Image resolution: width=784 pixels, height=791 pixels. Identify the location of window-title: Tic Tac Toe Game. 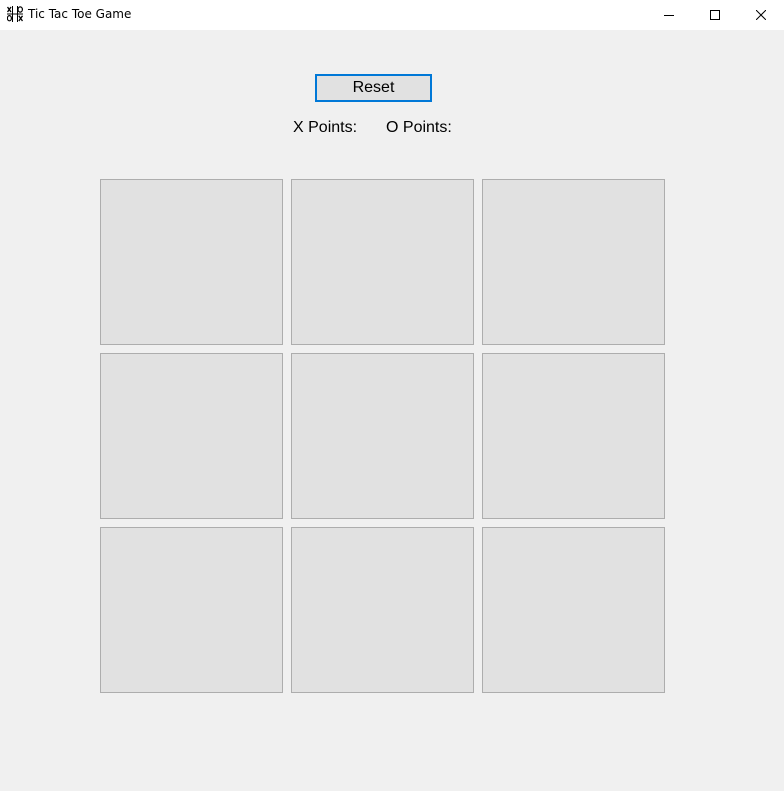
(80, 14).